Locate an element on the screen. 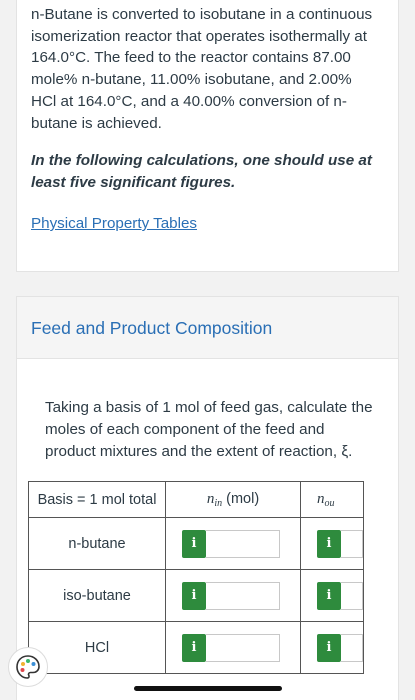  n-out-symbol: n is located at coordinates (321, 498).